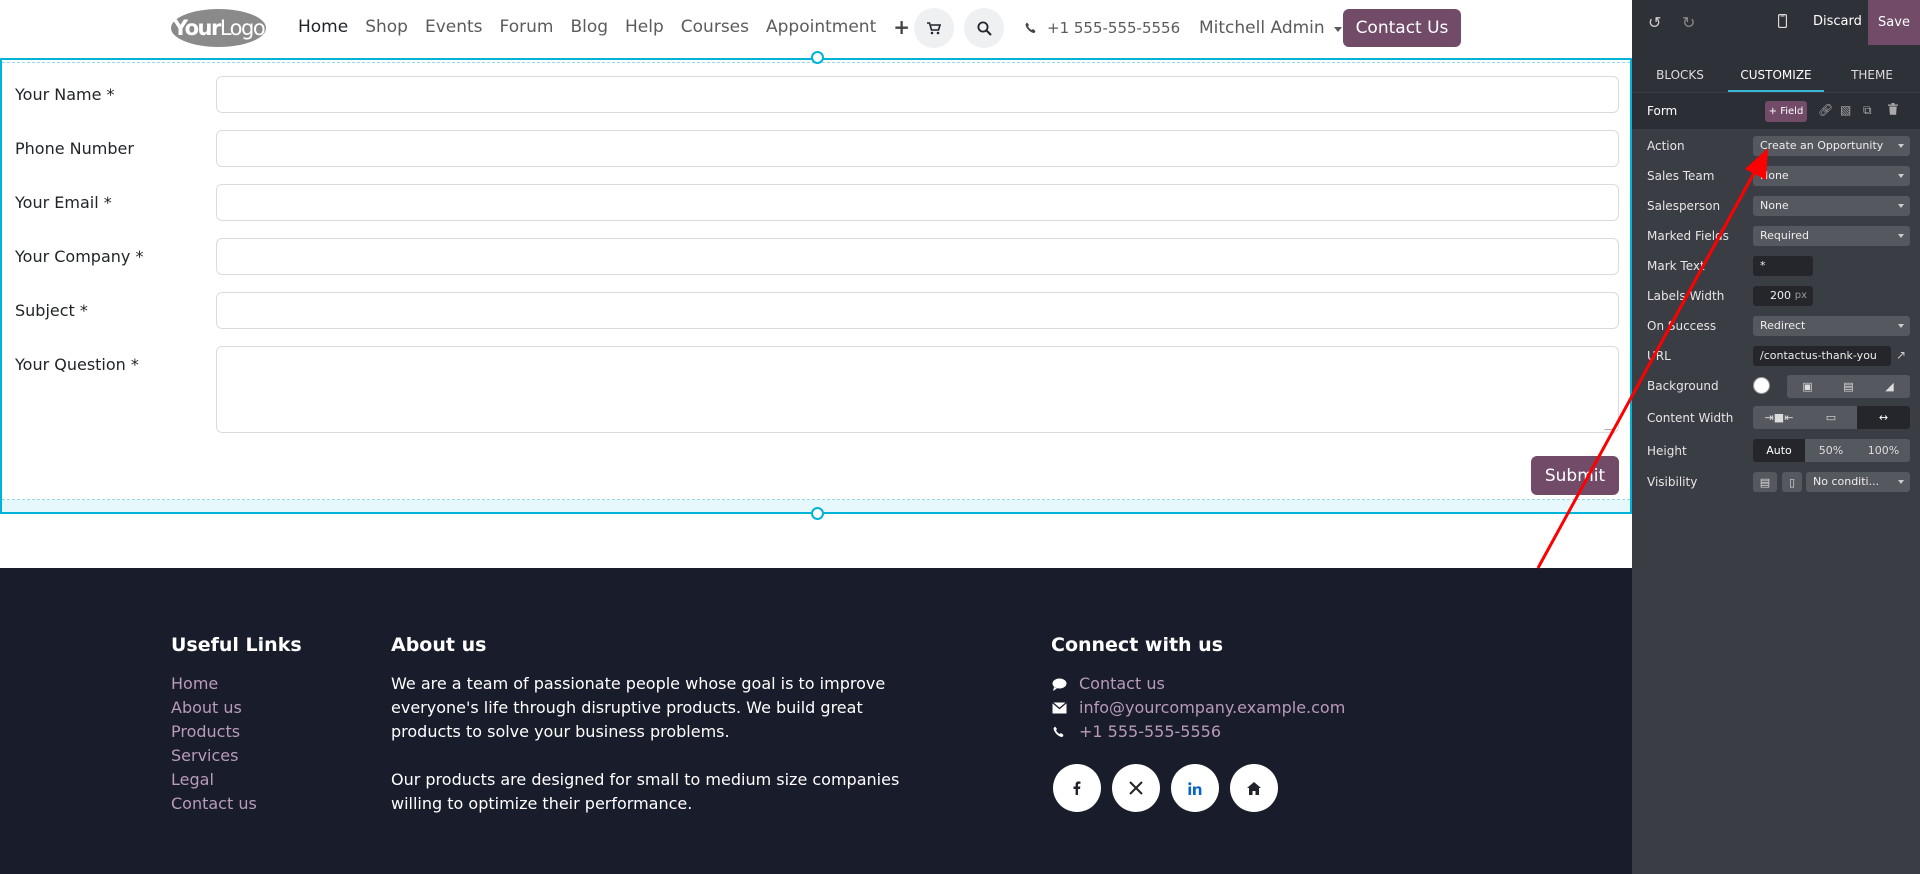 The height and width of the screenshot is (874, 1920). Describe the element at coordinates (917, 202) in the screenshot. I see `email-input` at that location.